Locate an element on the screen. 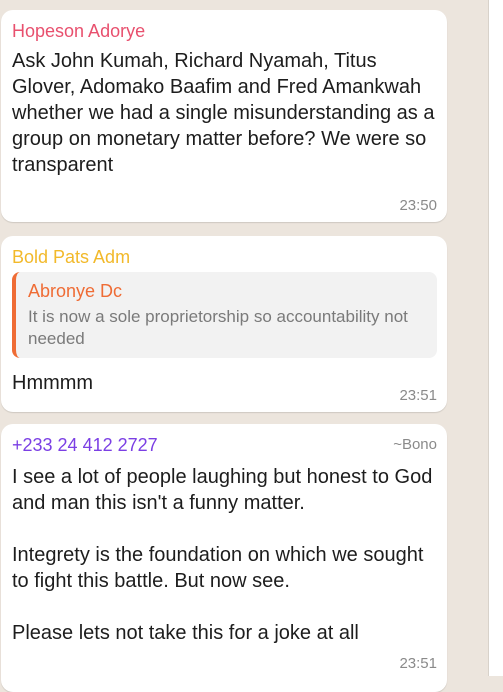  message-timestamp: 23:50 is located at coordinates (418, 205).